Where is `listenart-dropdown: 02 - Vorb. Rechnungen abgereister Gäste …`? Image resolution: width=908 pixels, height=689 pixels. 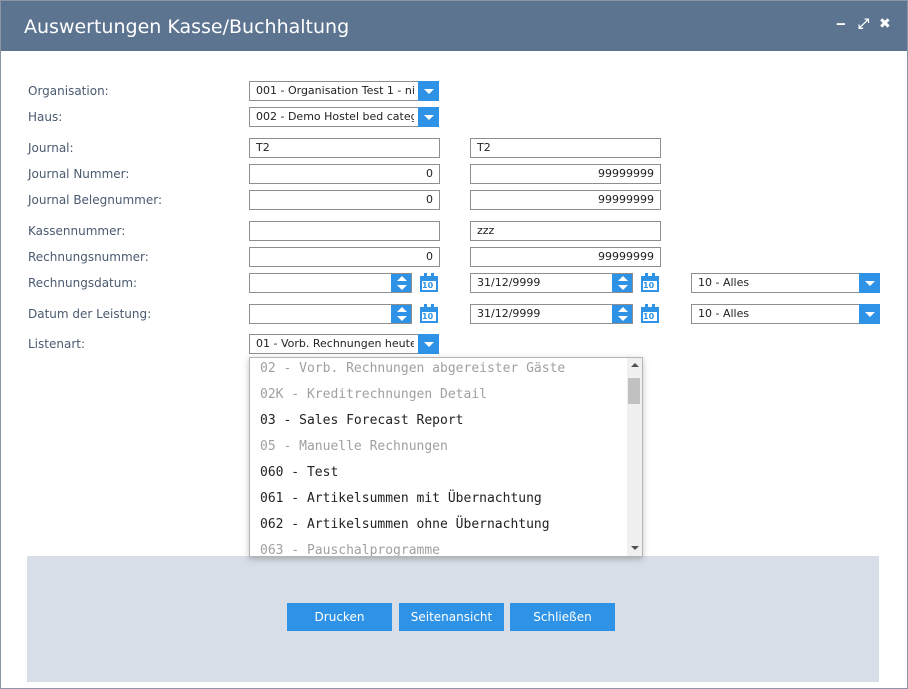
listenart-dropdown: 02 - Vorb. Rechnungen abgereister Gäste … is located at coordinates (446, 457).